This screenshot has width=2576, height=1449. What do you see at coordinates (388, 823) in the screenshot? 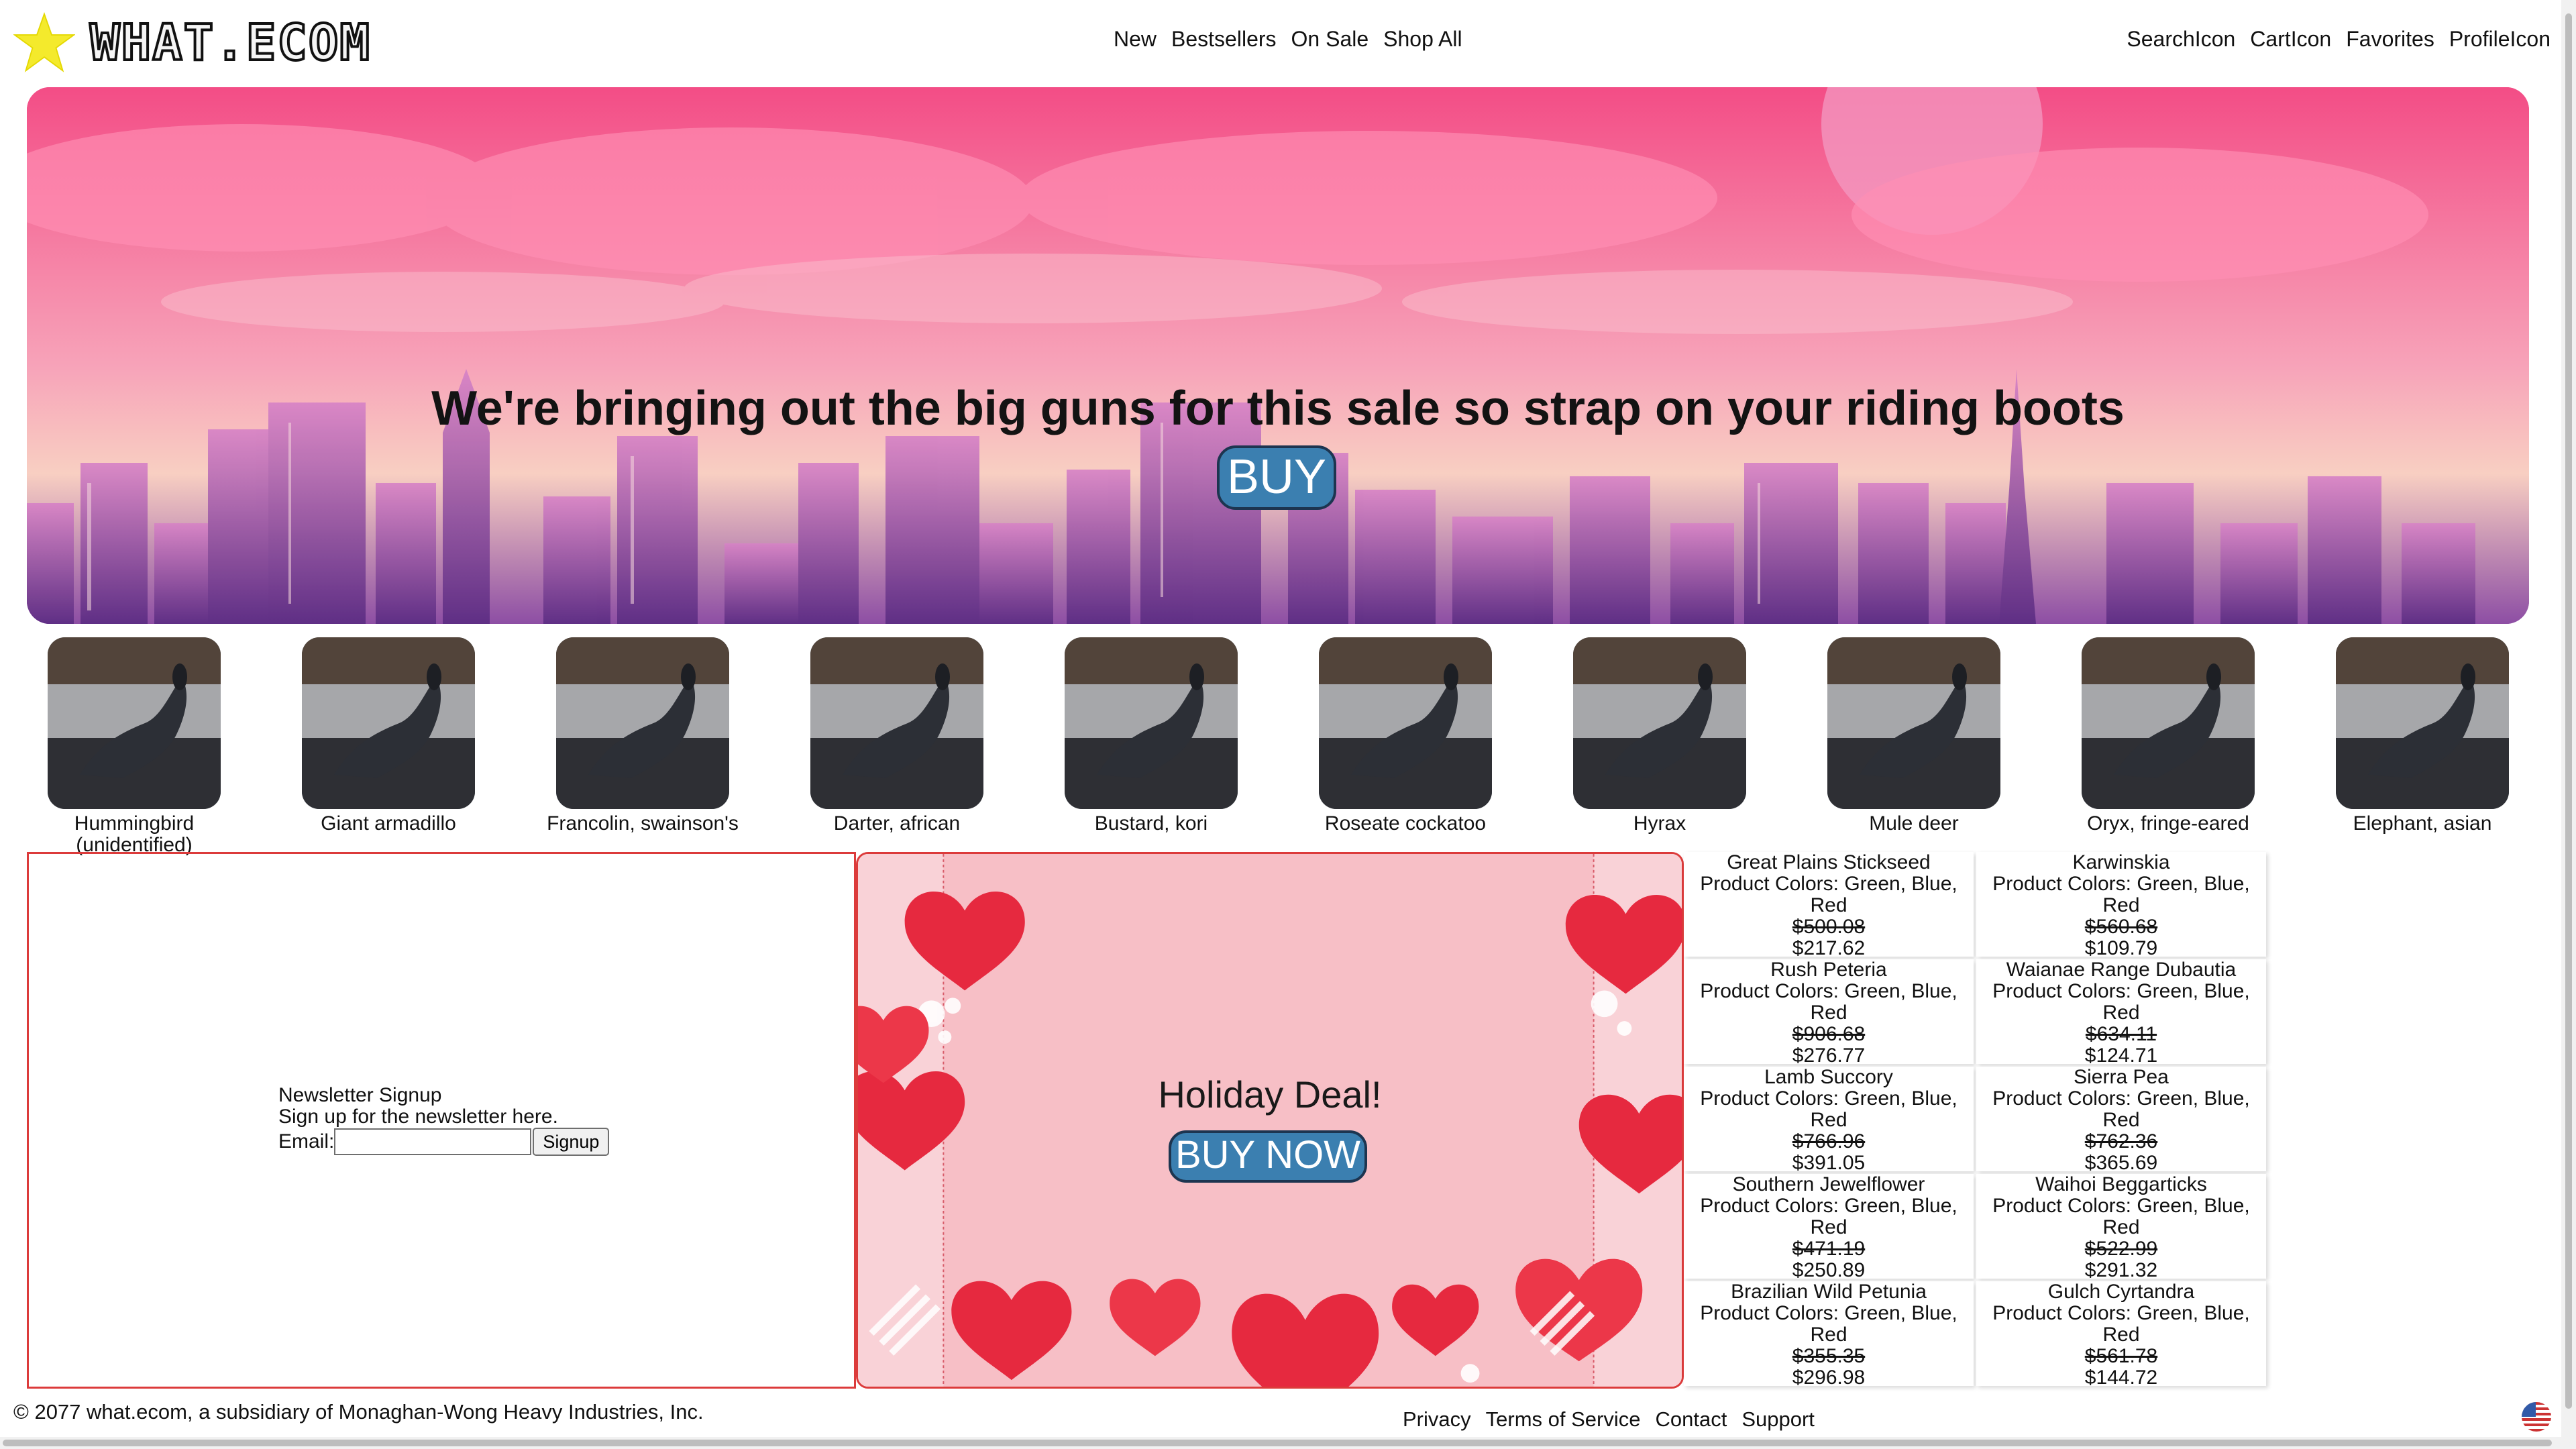
I see `product-name: Giant armadillo` at bounding box center [388, 823].